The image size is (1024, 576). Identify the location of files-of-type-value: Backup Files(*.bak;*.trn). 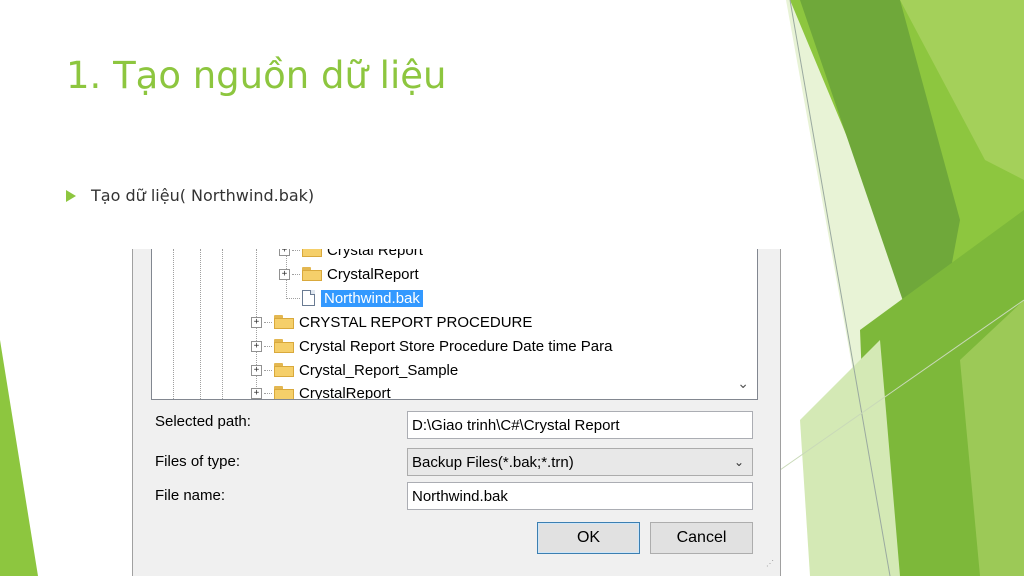
(493, 462).